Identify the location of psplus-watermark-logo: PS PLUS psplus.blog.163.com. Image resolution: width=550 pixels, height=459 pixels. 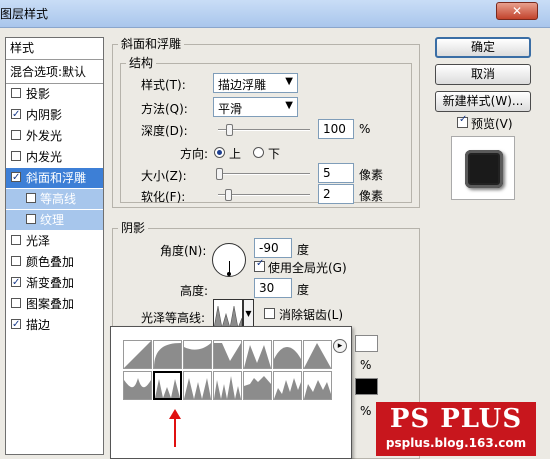
(456, 429).